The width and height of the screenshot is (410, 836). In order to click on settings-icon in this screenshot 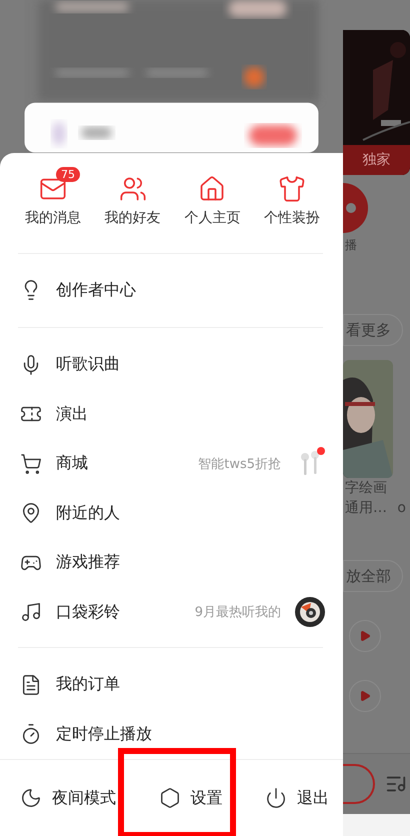, I will do `click(169, 798)`.